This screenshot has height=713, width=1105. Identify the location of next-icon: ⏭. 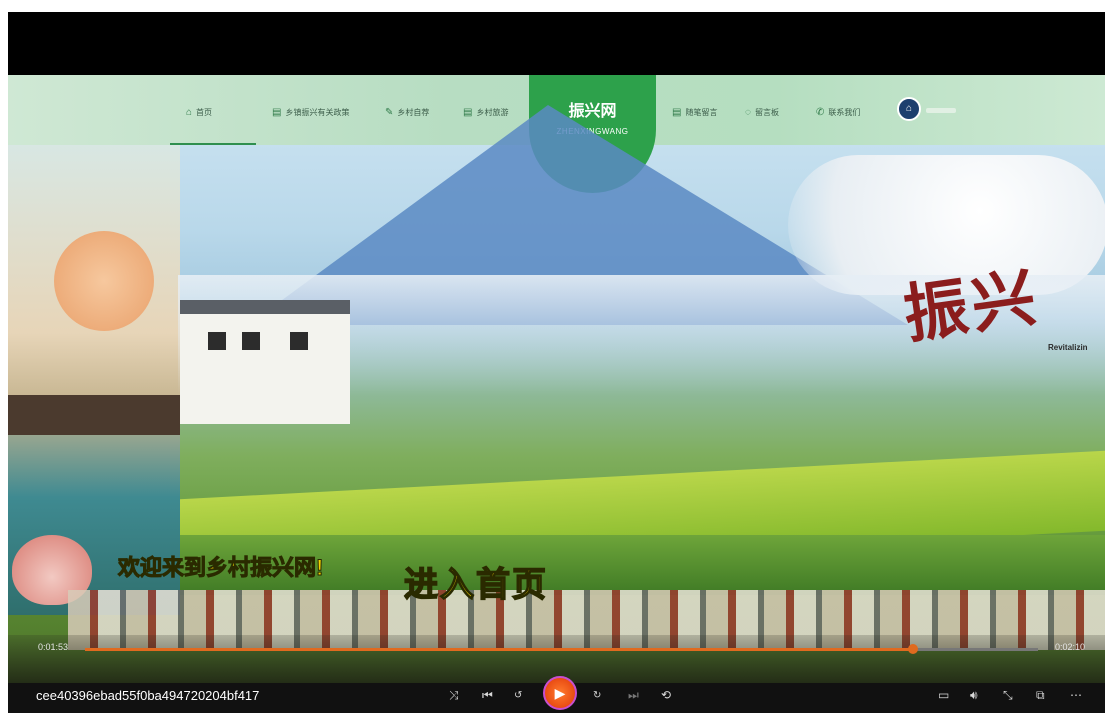
(633, 695).